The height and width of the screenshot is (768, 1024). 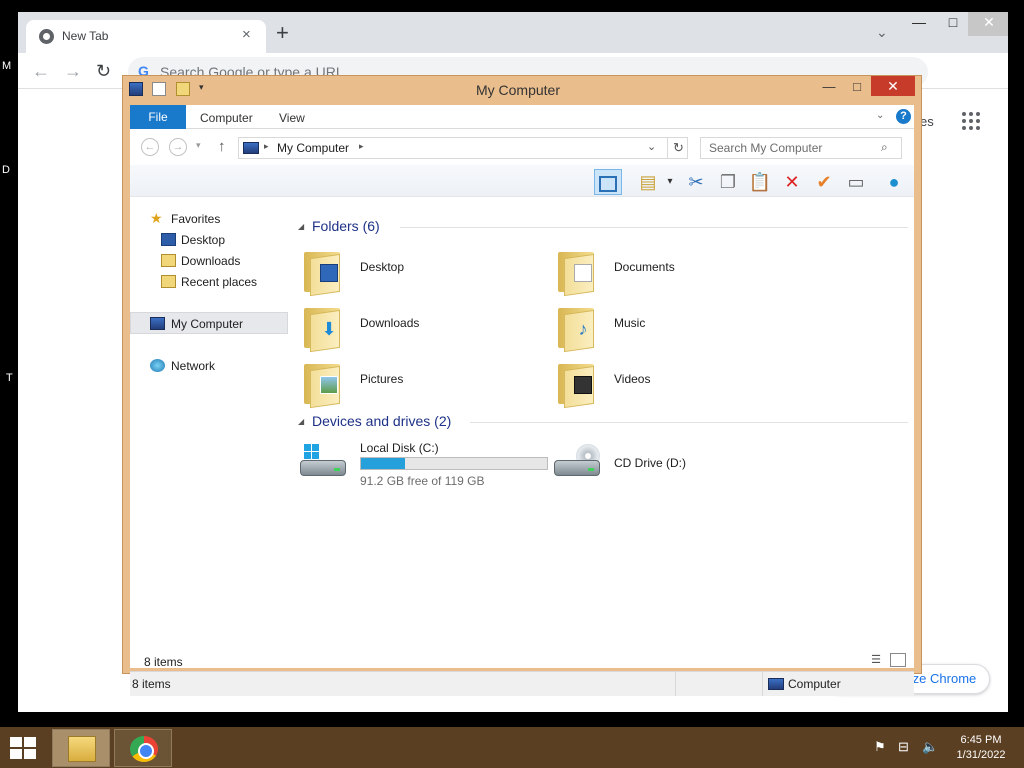 What do you see at coordinates (415, 325) in the screenshot?
I see `folder-downloads: ⬇ Downloads` at bounding box center [415, 325].